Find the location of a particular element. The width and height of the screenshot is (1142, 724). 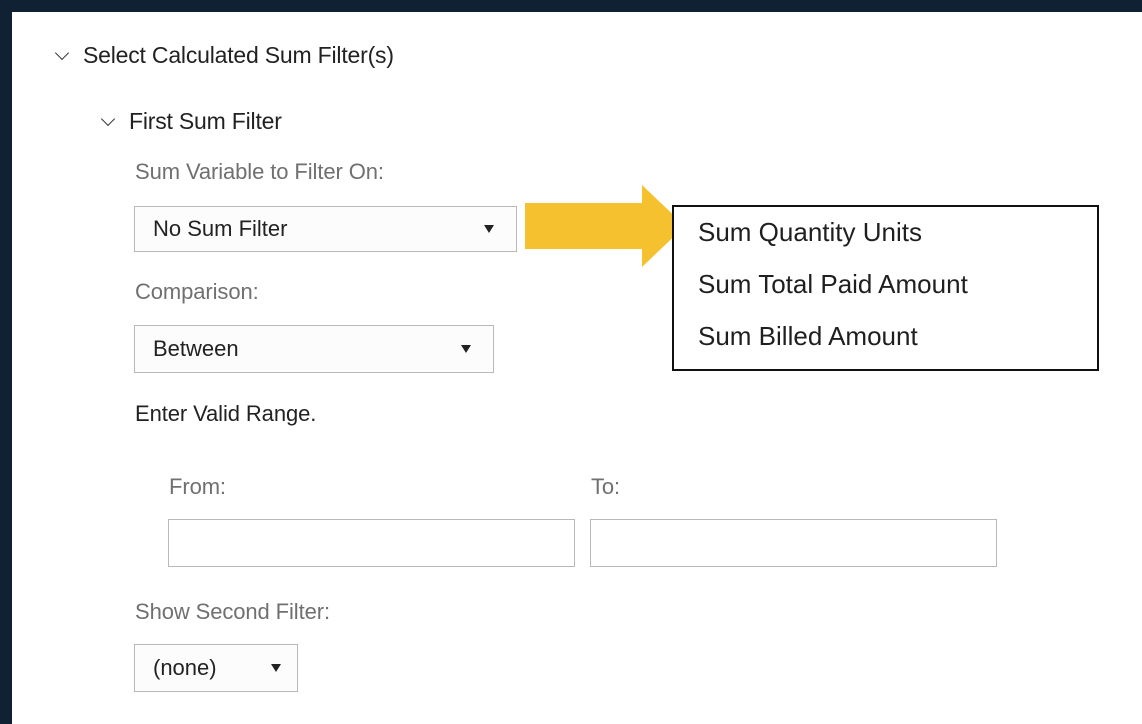

option-sum-billed-amount: Sum Billed Amount is located at coordinates (808, 336).